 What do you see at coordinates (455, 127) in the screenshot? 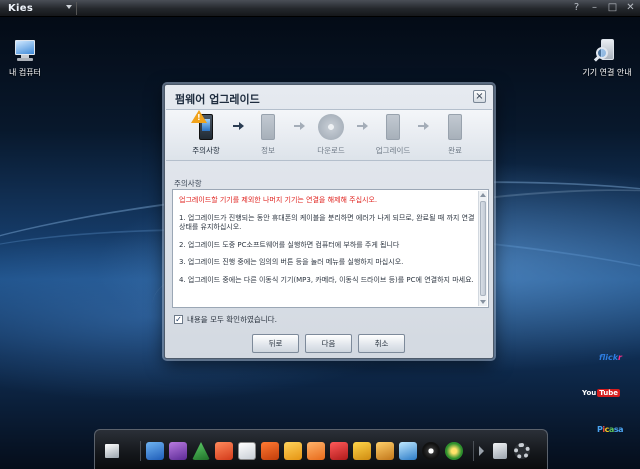
I see `phone-check-icon` at bounding box center [455, 127].